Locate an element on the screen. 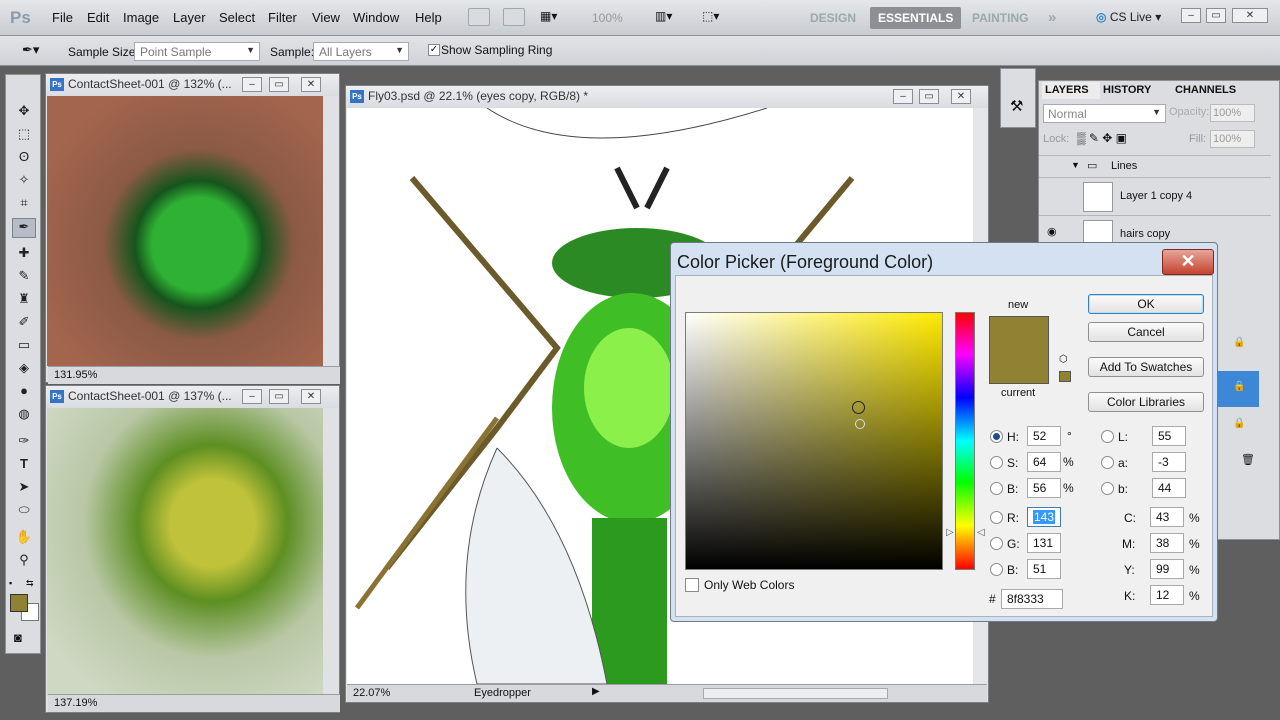 The height and width of the screenshot is (720, 1280). mini-bridge-icon is located at coordinates (514, 17).